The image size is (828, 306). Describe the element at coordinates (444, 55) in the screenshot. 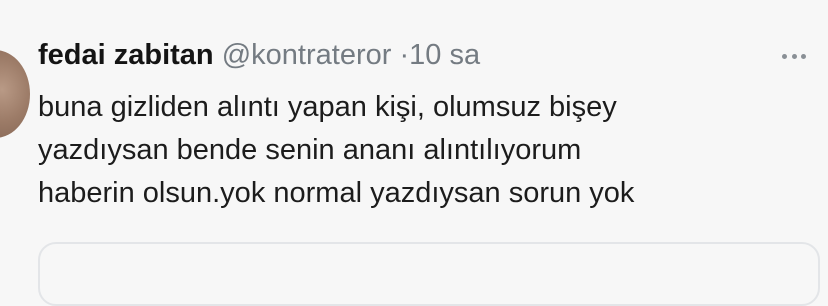

I see `timestamp: 10 sa` at that location.